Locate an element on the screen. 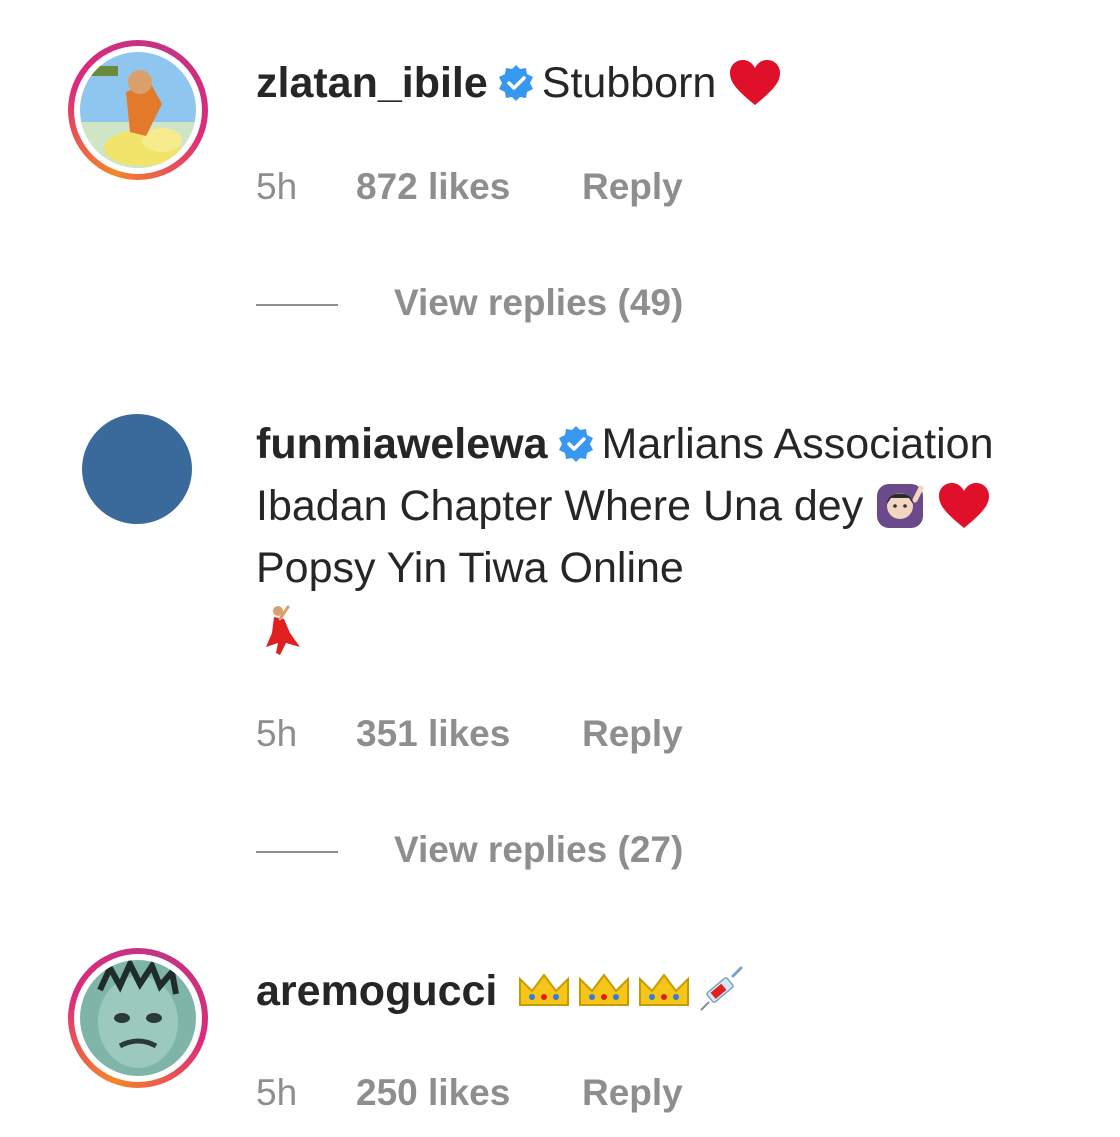  likes-count: 872 likes is located at coordinates (469, 187).